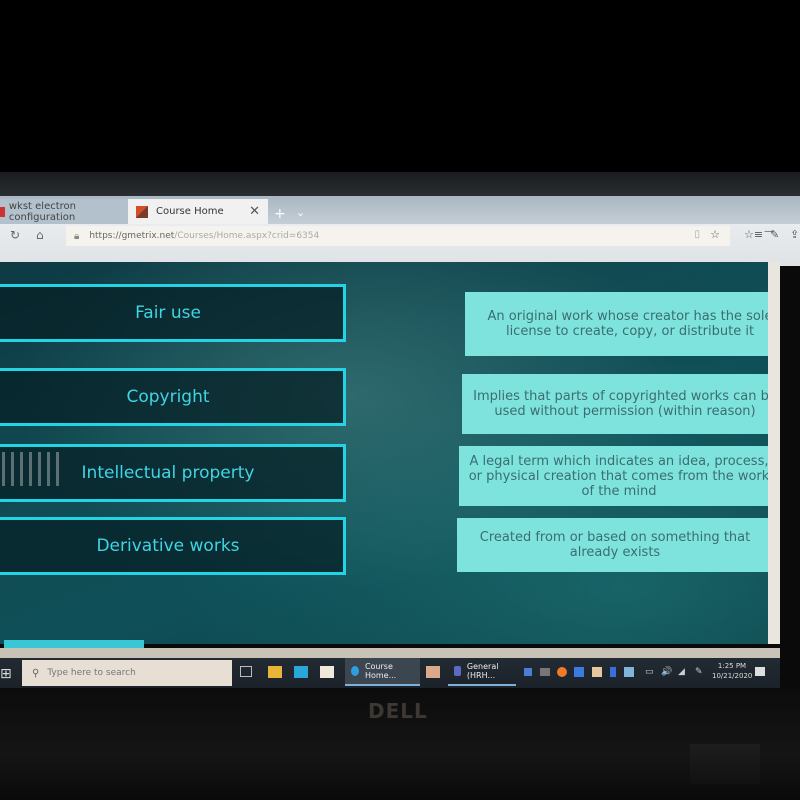  Describe the element at coordinates (400, 184) in the screenshot. I see `monitor-bezel-top` at that location.